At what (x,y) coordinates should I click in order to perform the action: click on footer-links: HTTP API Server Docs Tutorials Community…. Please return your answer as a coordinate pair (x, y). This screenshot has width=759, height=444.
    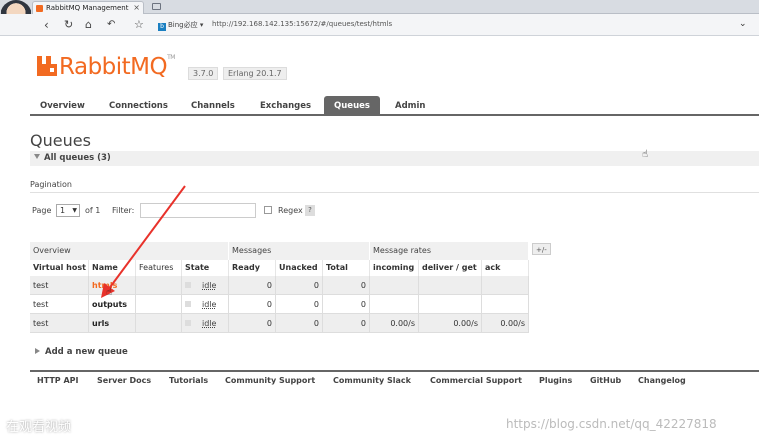
    Looking at the image, I should click on (394, 380).